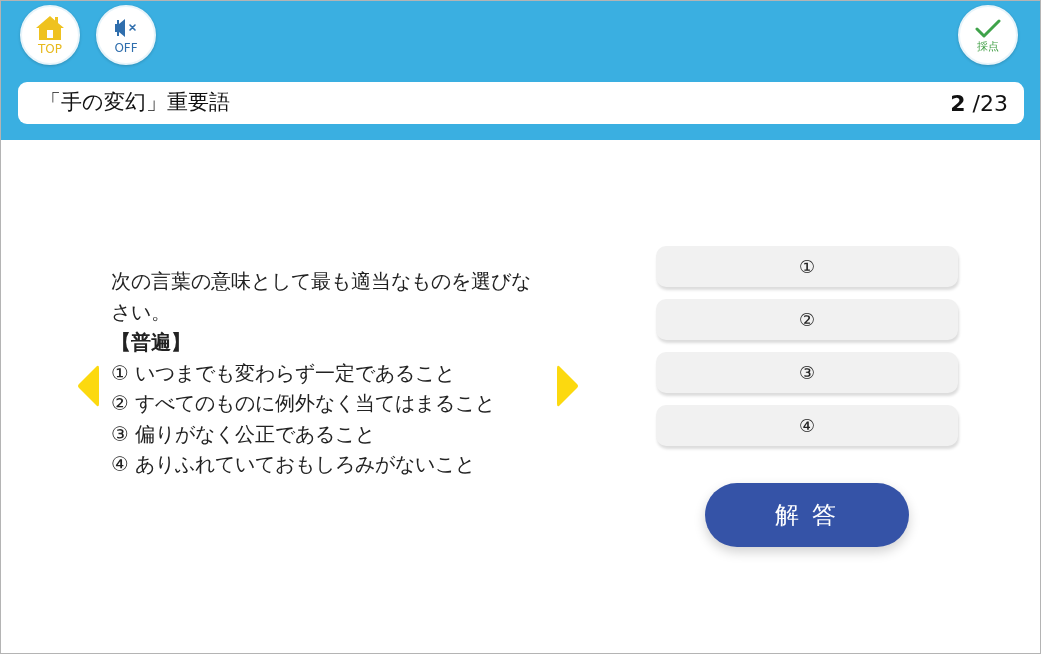 The height and width of the screenshot is (654, 1041). I want to click on previous-arrow-icon, so click(88, 385).